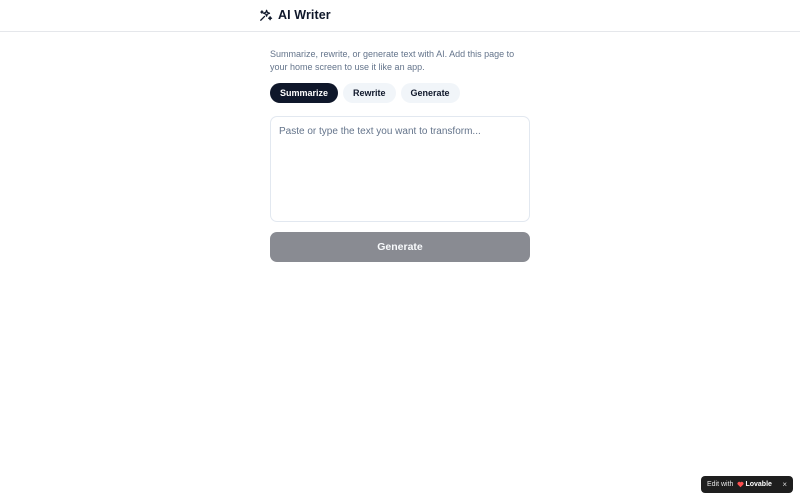 The height and width of the screenshot is (500, 800). I want to click on generate-button: Generate, so click(400, 247).